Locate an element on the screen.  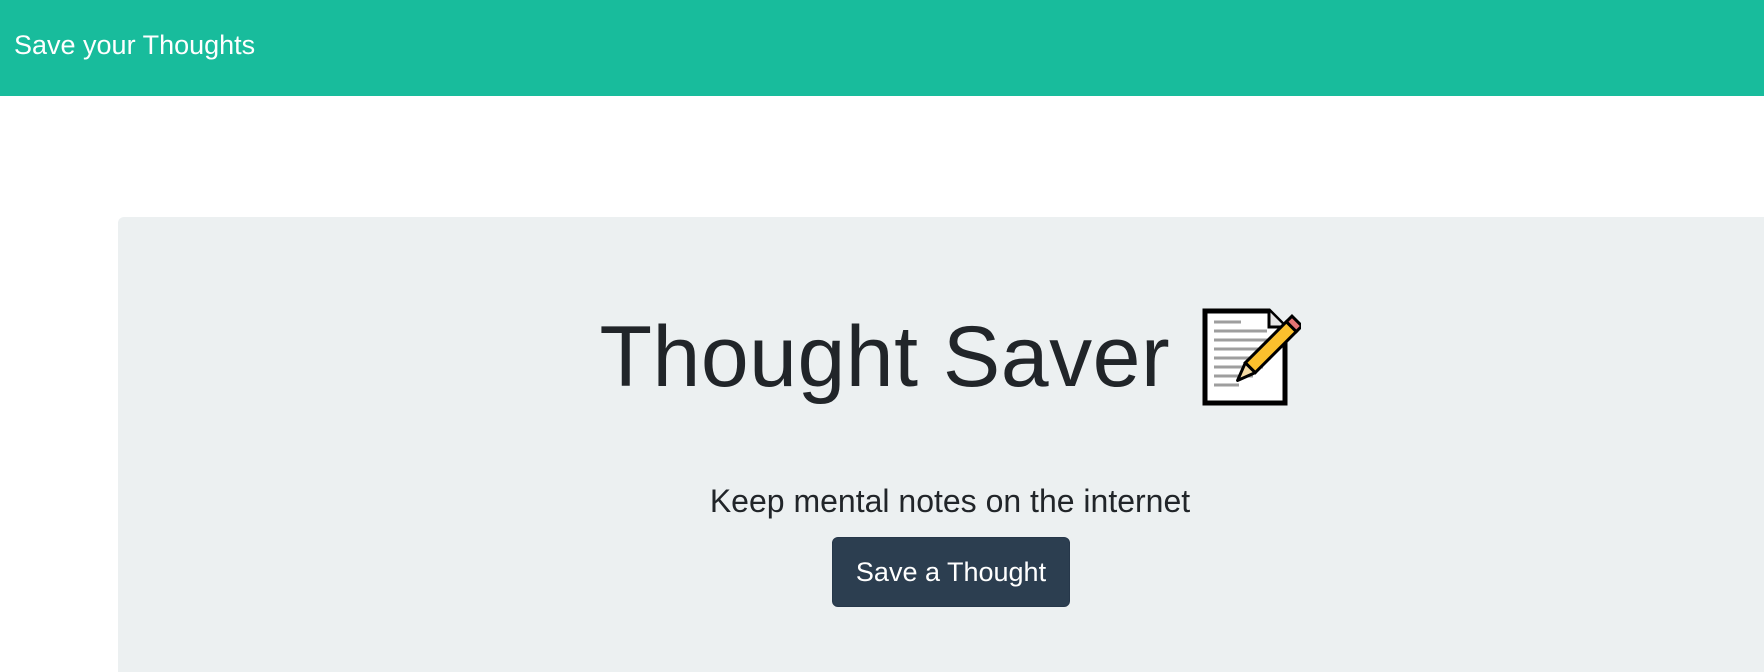
memo-icon is located at coordinates (1252, 357).